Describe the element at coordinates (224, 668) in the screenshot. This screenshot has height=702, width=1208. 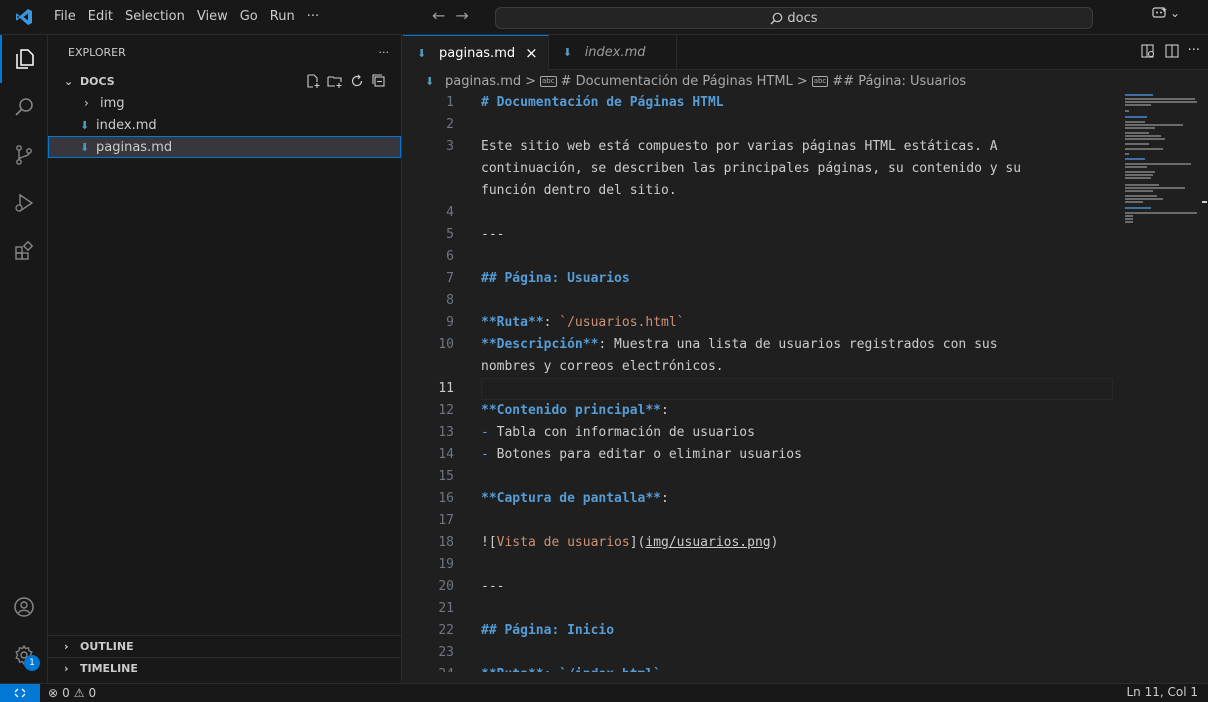
I see `timeline-section-header: › TIMELINE` at that location.